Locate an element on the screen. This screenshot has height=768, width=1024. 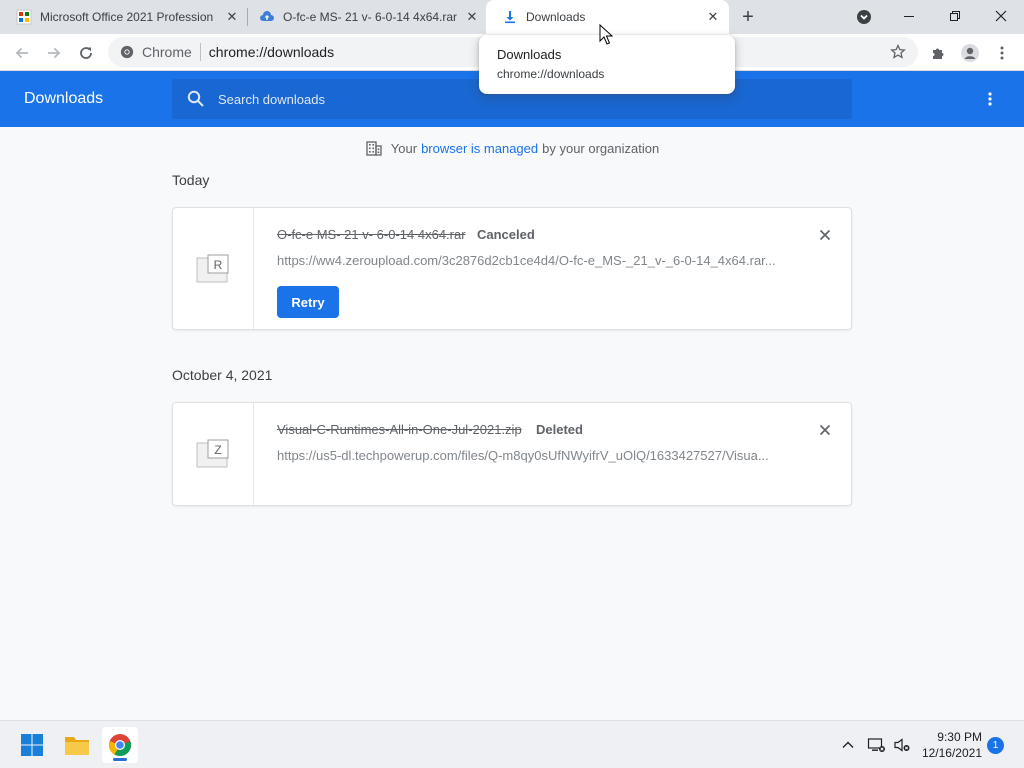
profile-button is located at coordinates (970, 53).